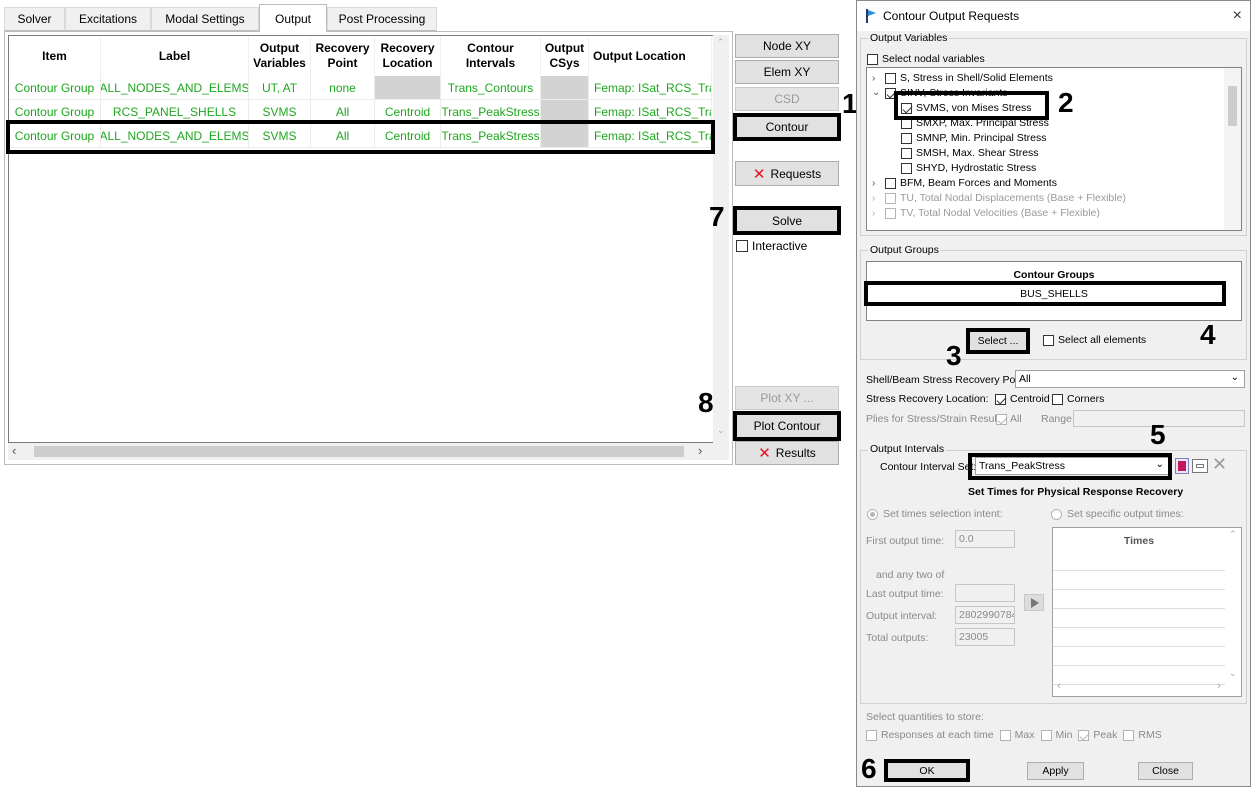 This screenshot has width=1251, height=787. Describe the element at coordinates (1078, 399) in the screenshot. I see `corners-checkbox: Corners` at that location.